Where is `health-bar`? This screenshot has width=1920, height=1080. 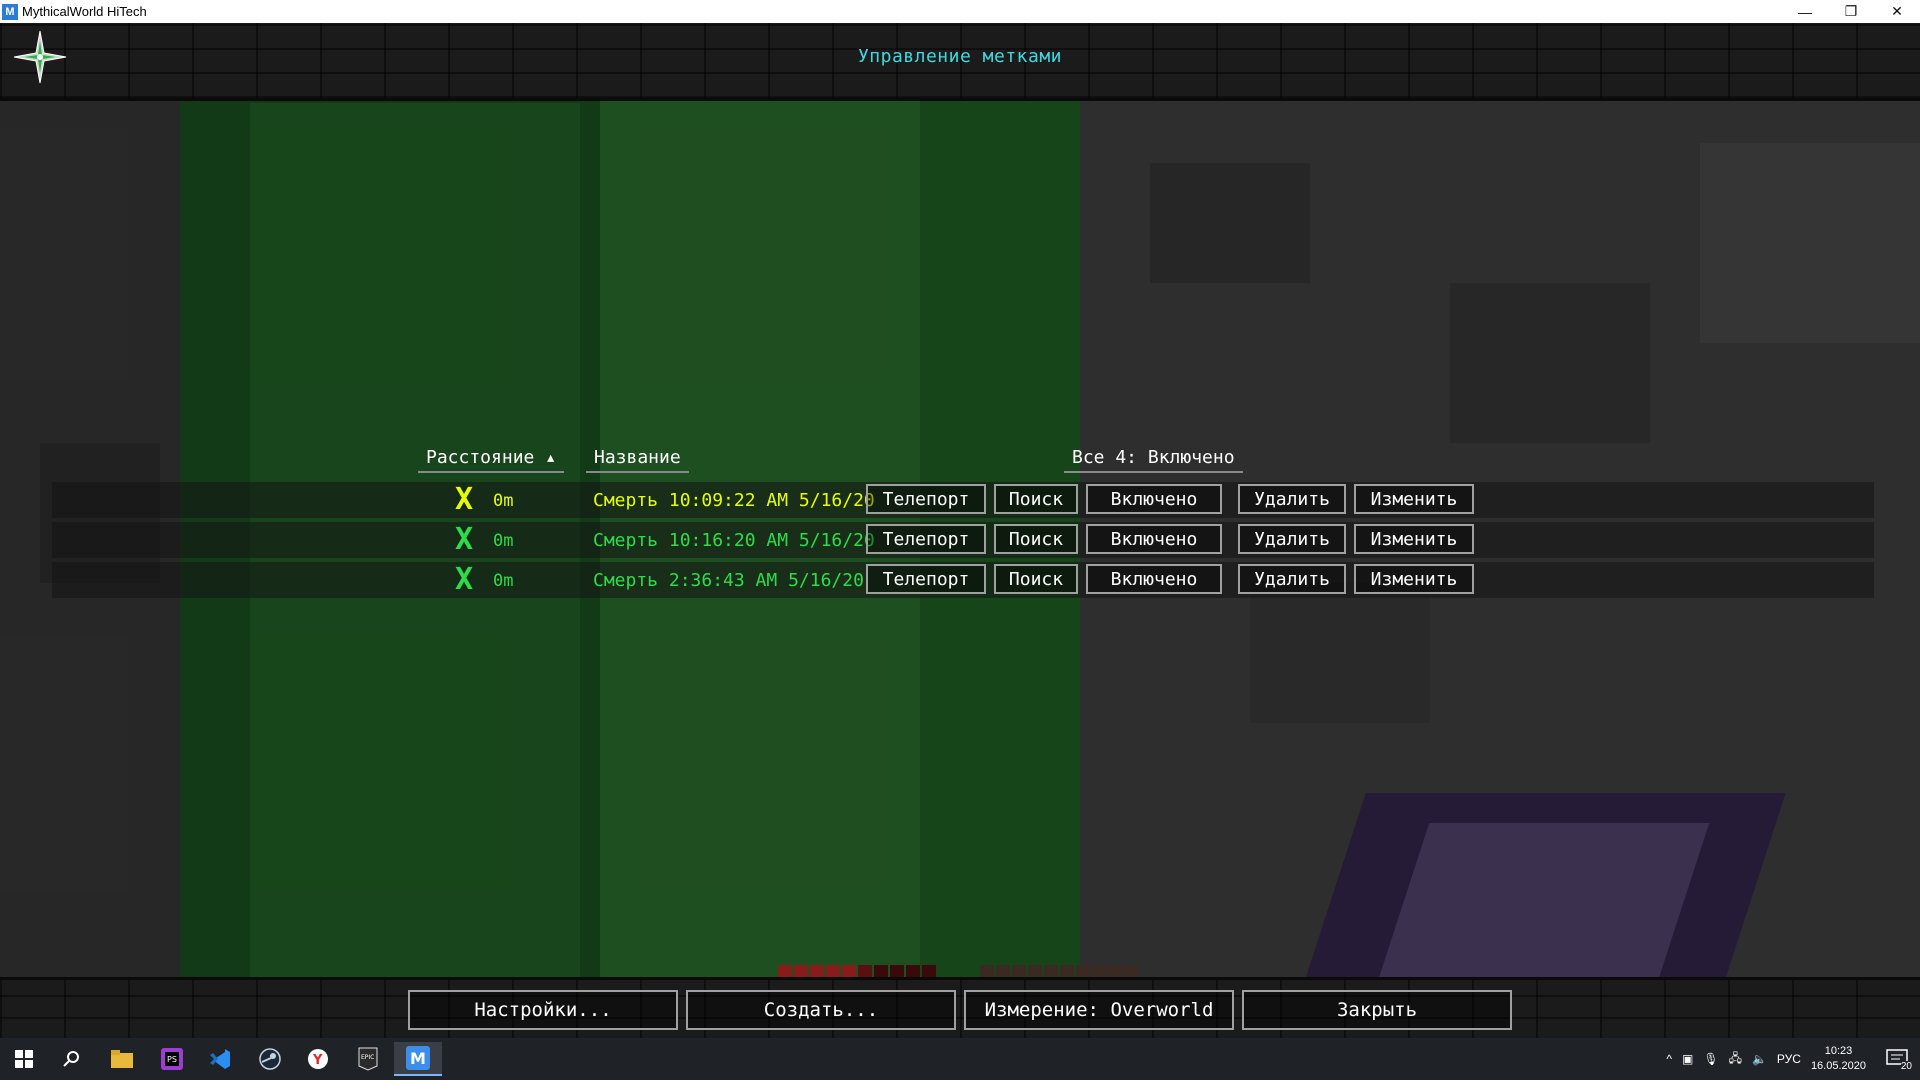 health-bar is located at coordinates (857, 971).